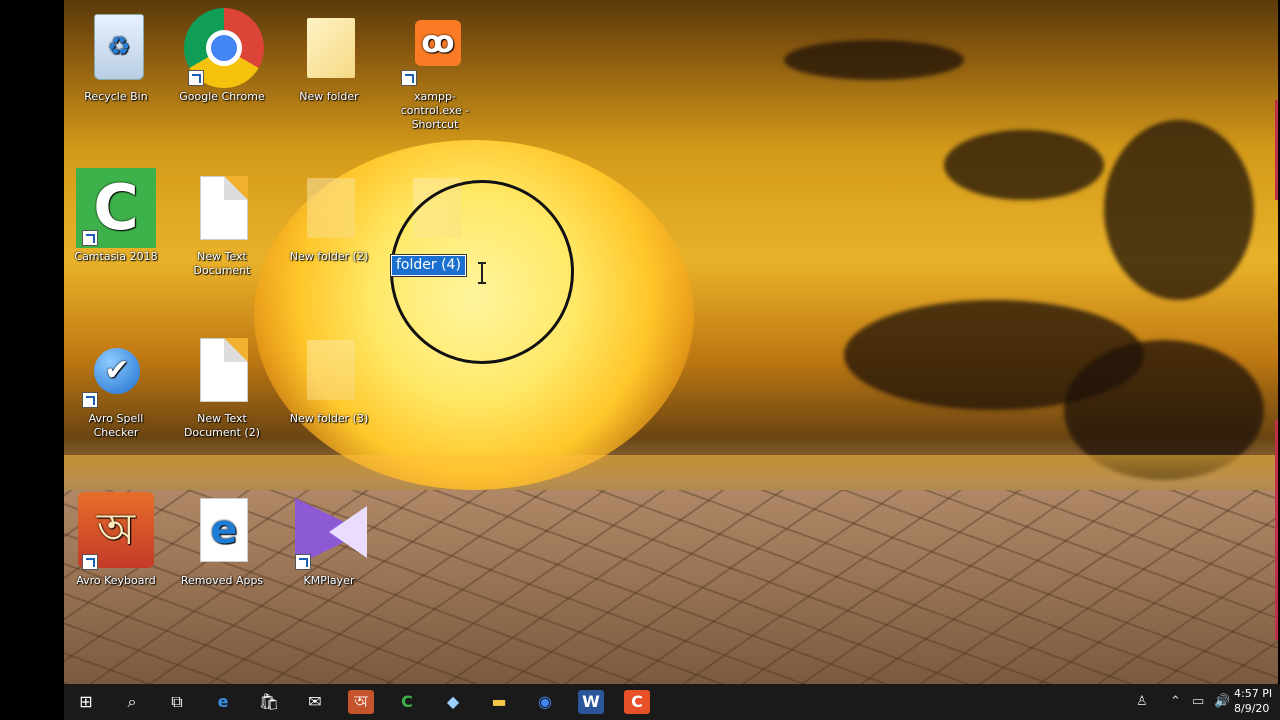 The image size is (1280, 720). I want to click on word-taskbar-icon: W, so click(591, 702).